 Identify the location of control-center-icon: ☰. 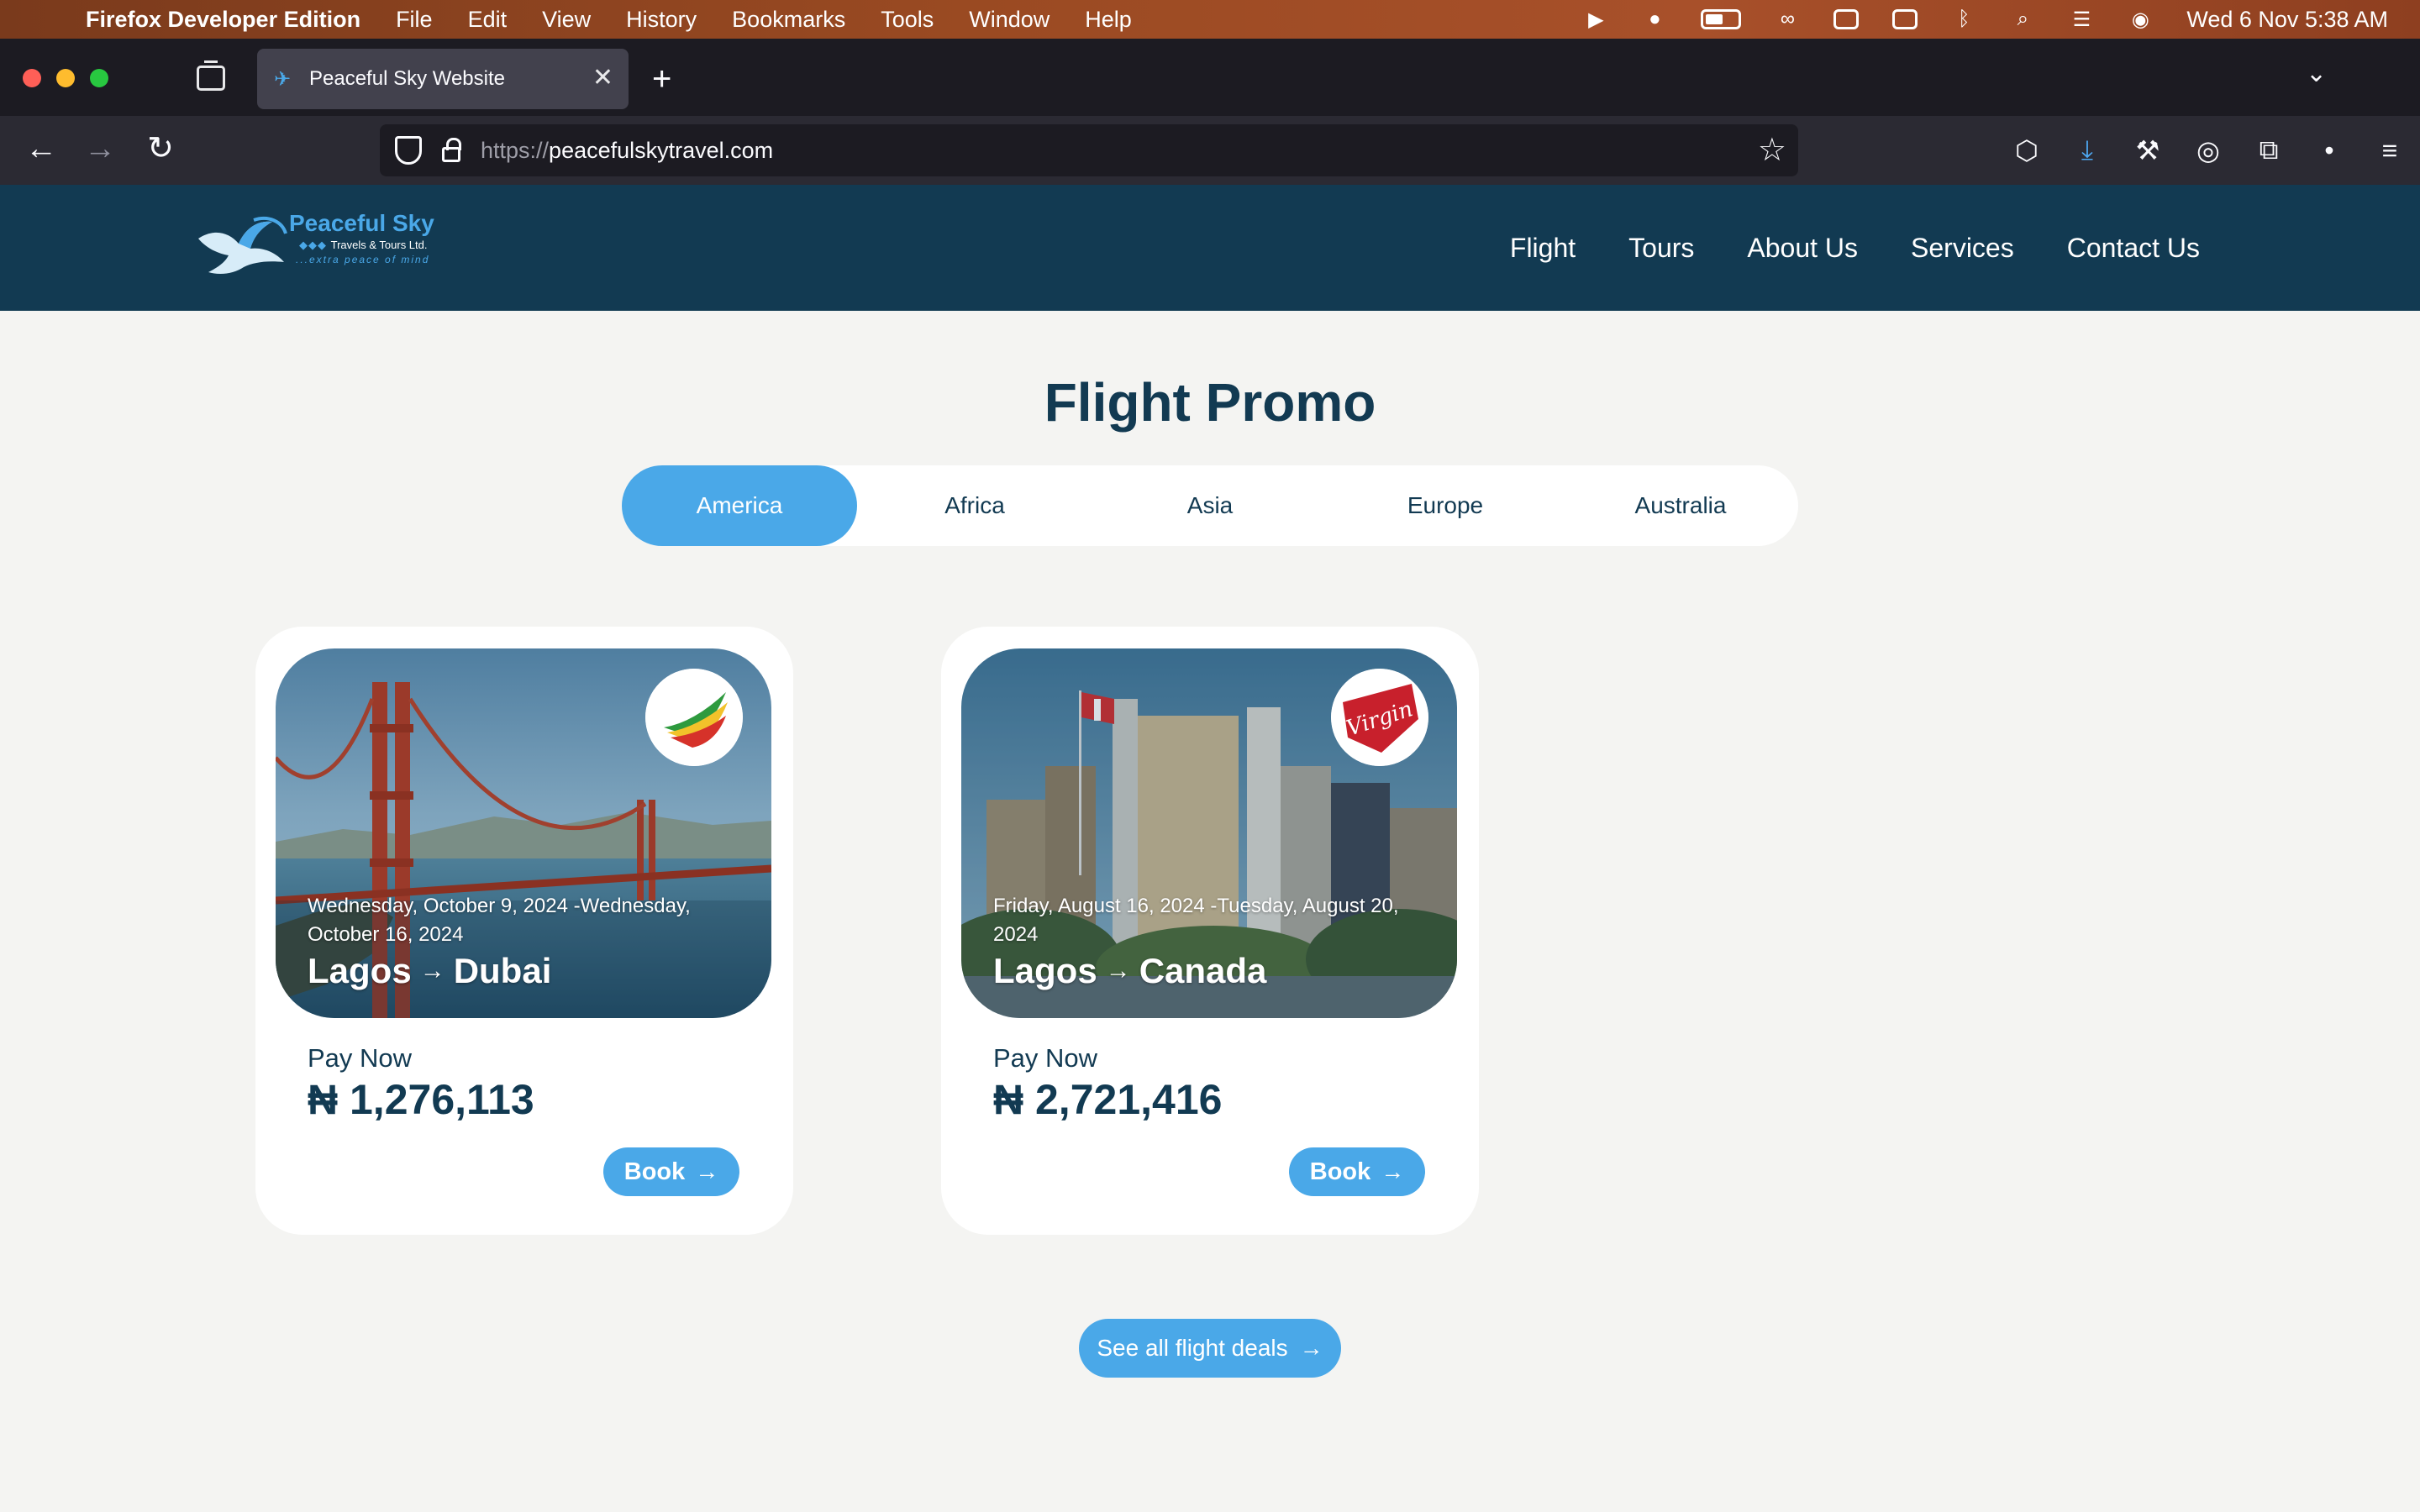
(2082, 19).